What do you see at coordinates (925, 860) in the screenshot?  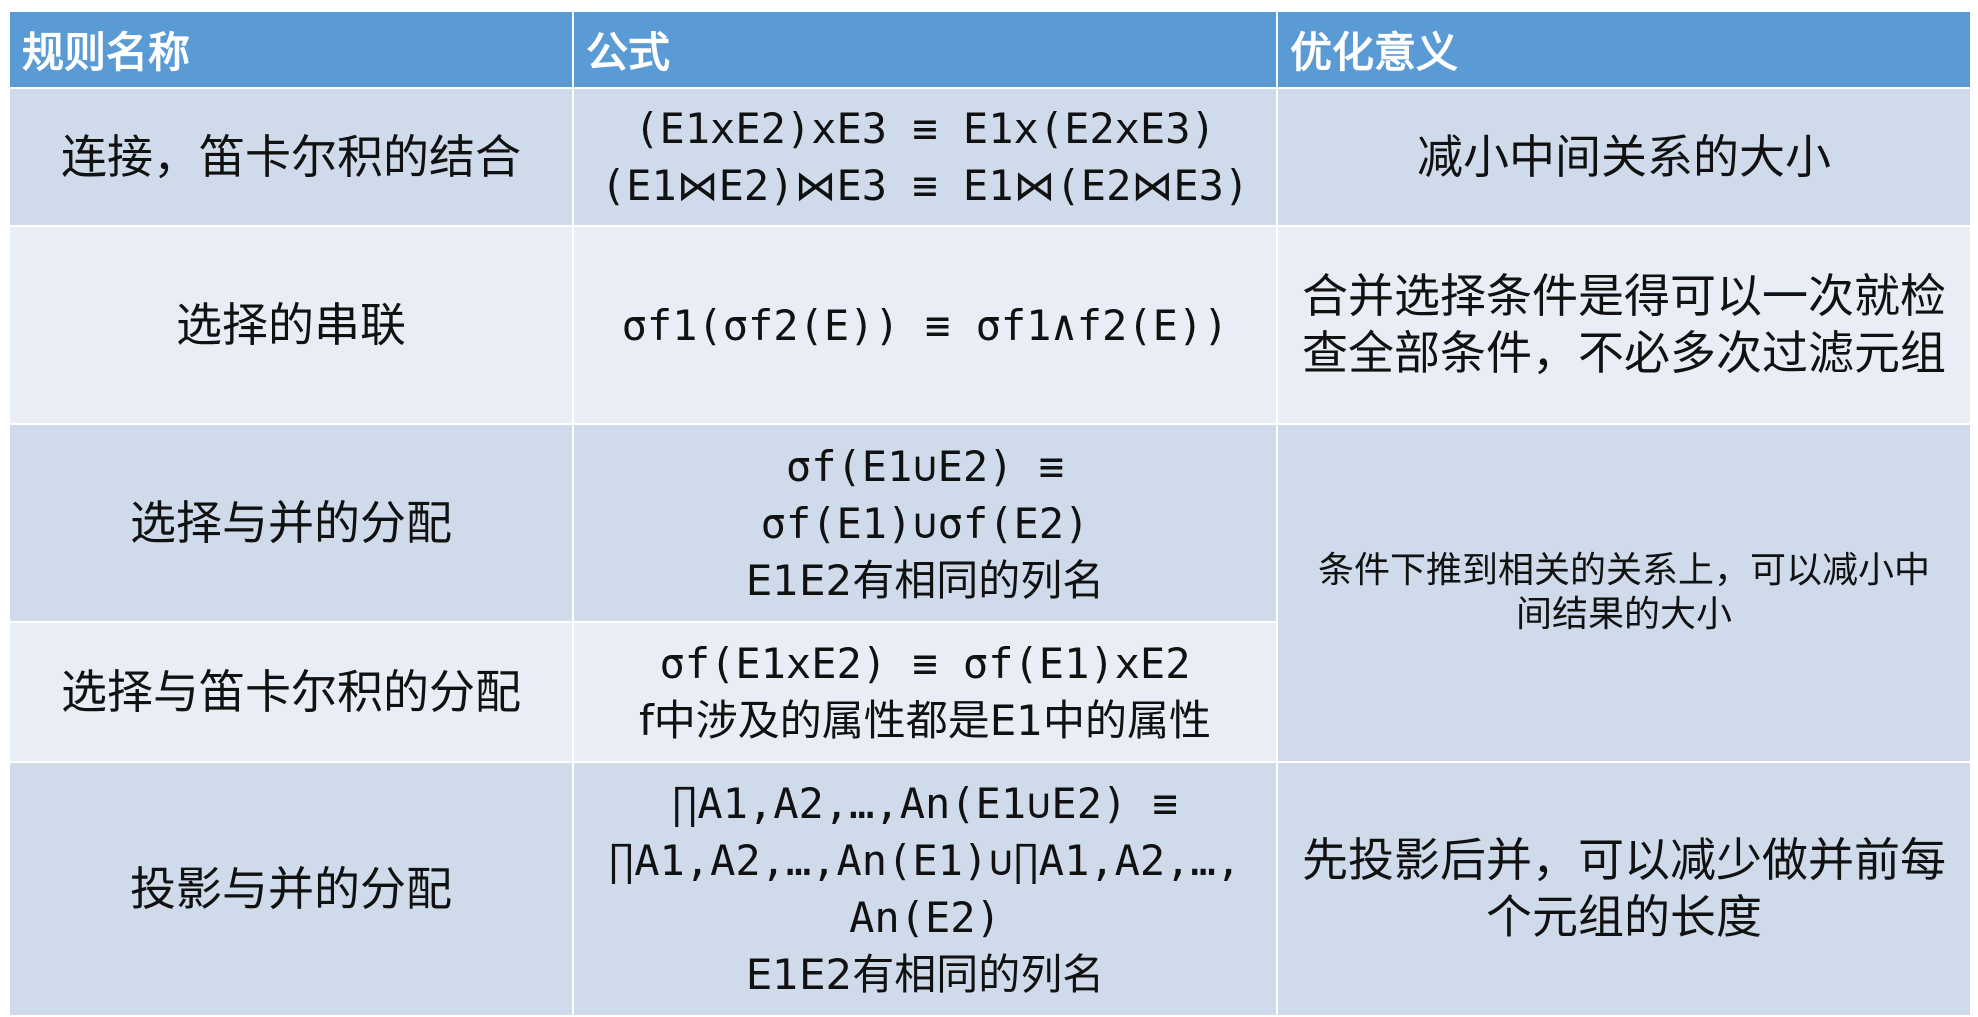 I see `formula-line: ∏A1,A2,…,An(E1)∪∏A1,A2,…,` at bounding box center [925, 860].